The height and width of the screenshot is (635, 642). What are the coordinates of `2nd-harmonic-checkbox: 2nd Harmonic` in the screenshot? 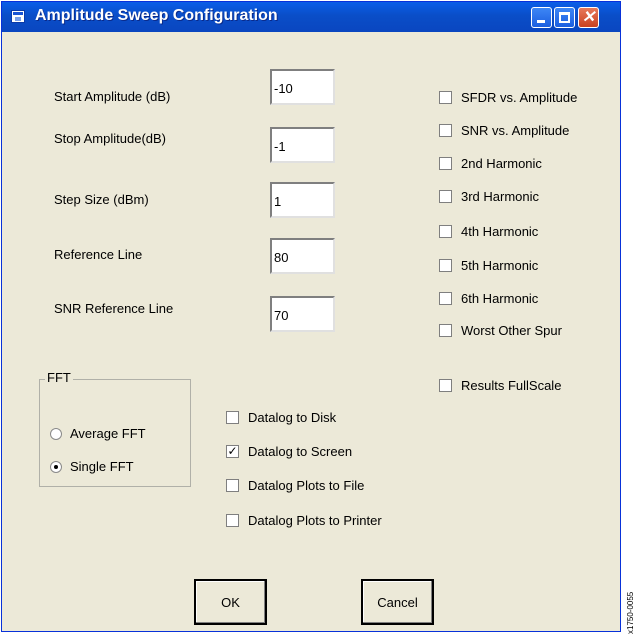 It's located at (490, 163).